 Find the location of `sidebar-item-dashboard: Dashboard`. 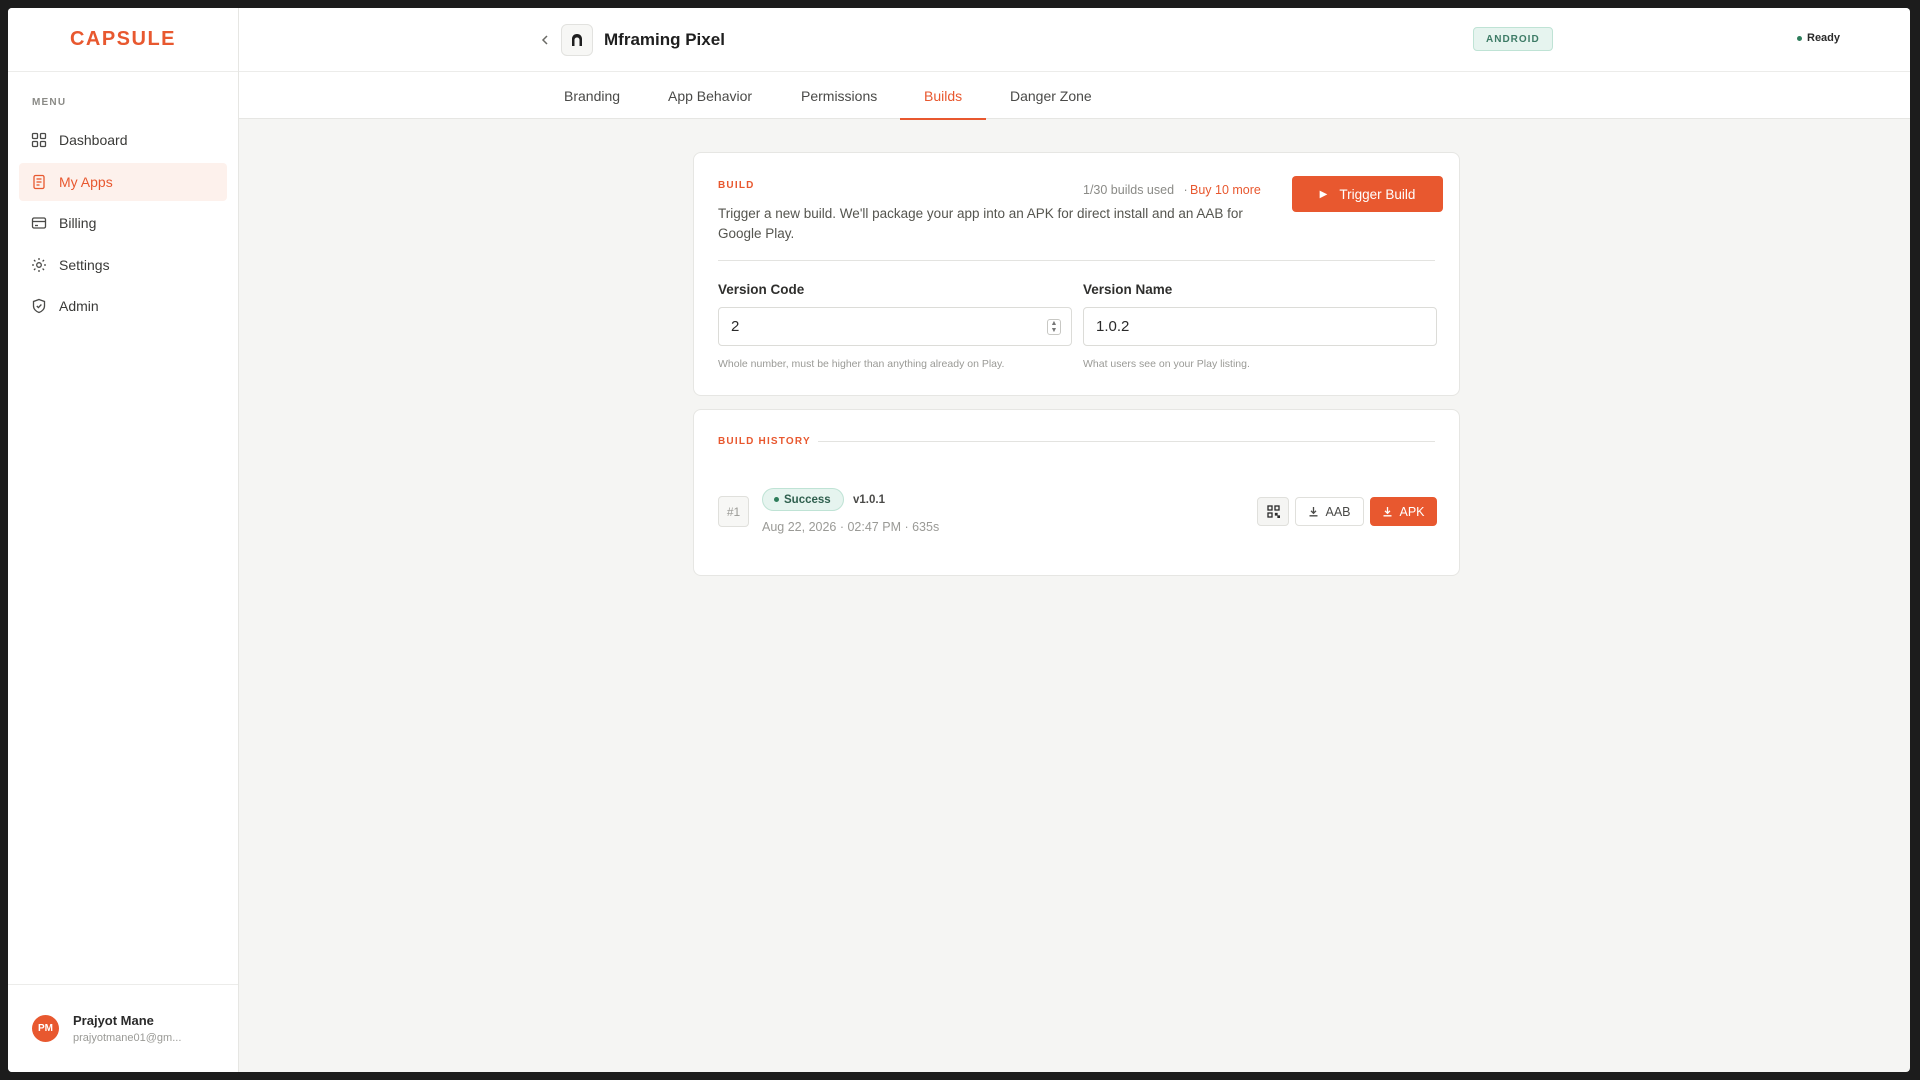

sidebar-item-dashboard: Dashboard is located at coordinates (123, 140).